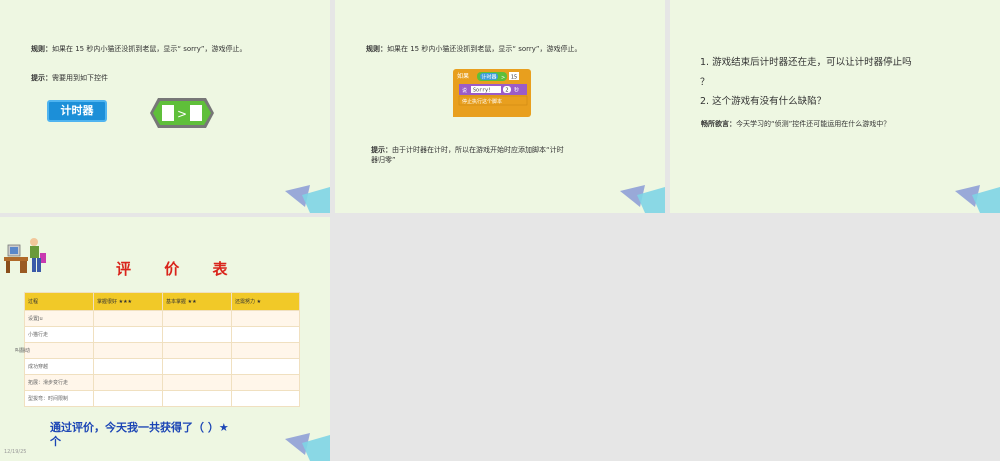  Describe the element at coordinates (162, 318) in the screenshot. I see `table-row: 设置Ju` at that location.